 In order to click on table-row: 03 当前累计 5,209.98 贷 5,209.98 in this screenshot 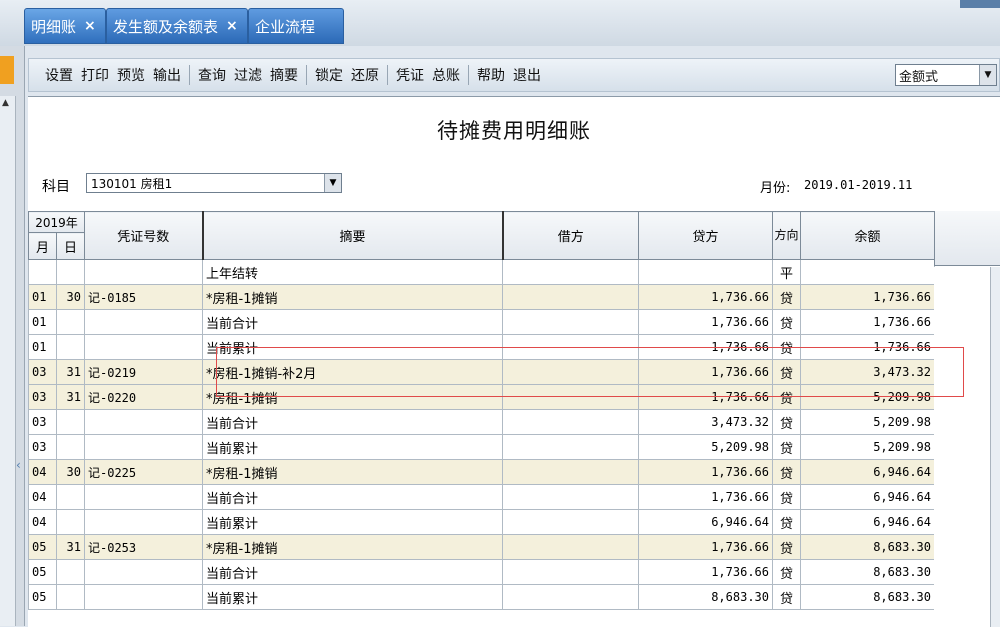, I will do `click(481, 447)`.